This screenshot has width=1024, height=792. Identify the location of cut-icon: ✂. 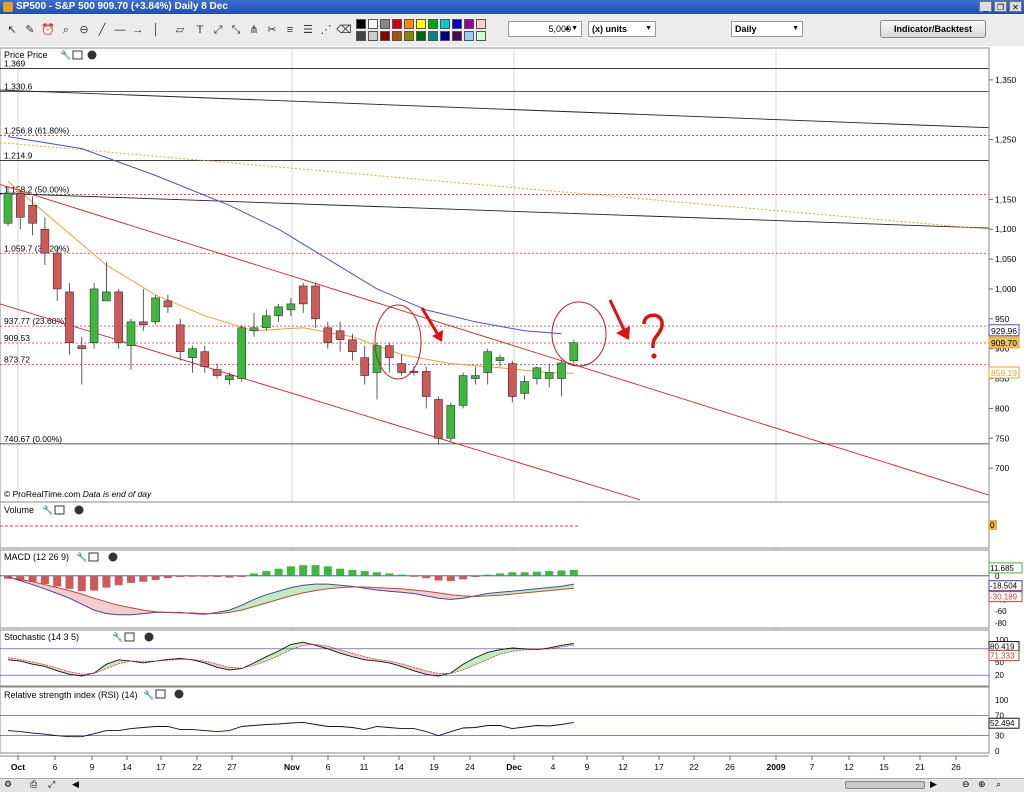
(272, 30).